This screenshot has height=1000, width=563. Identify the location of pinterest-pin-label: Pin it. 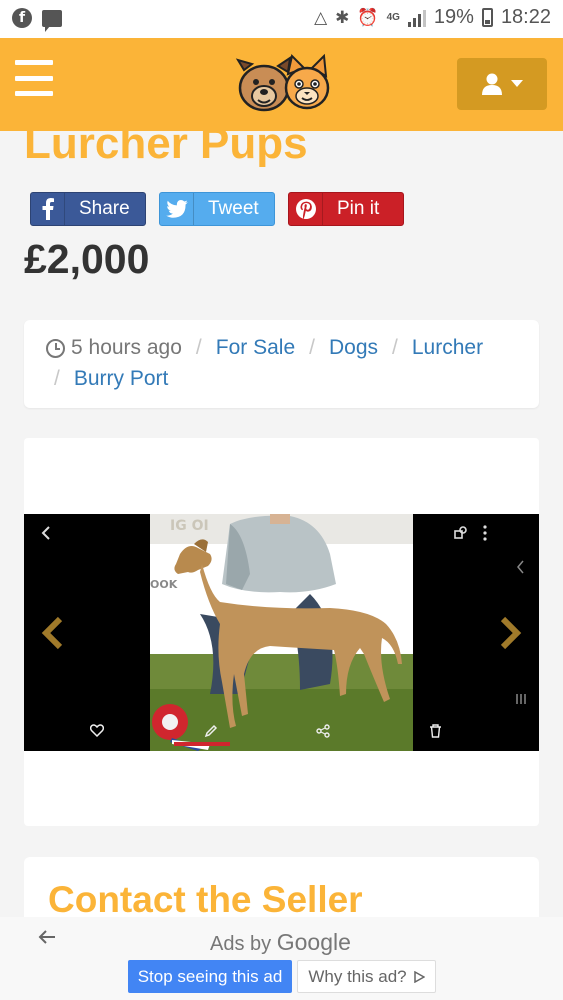
(358, 208).